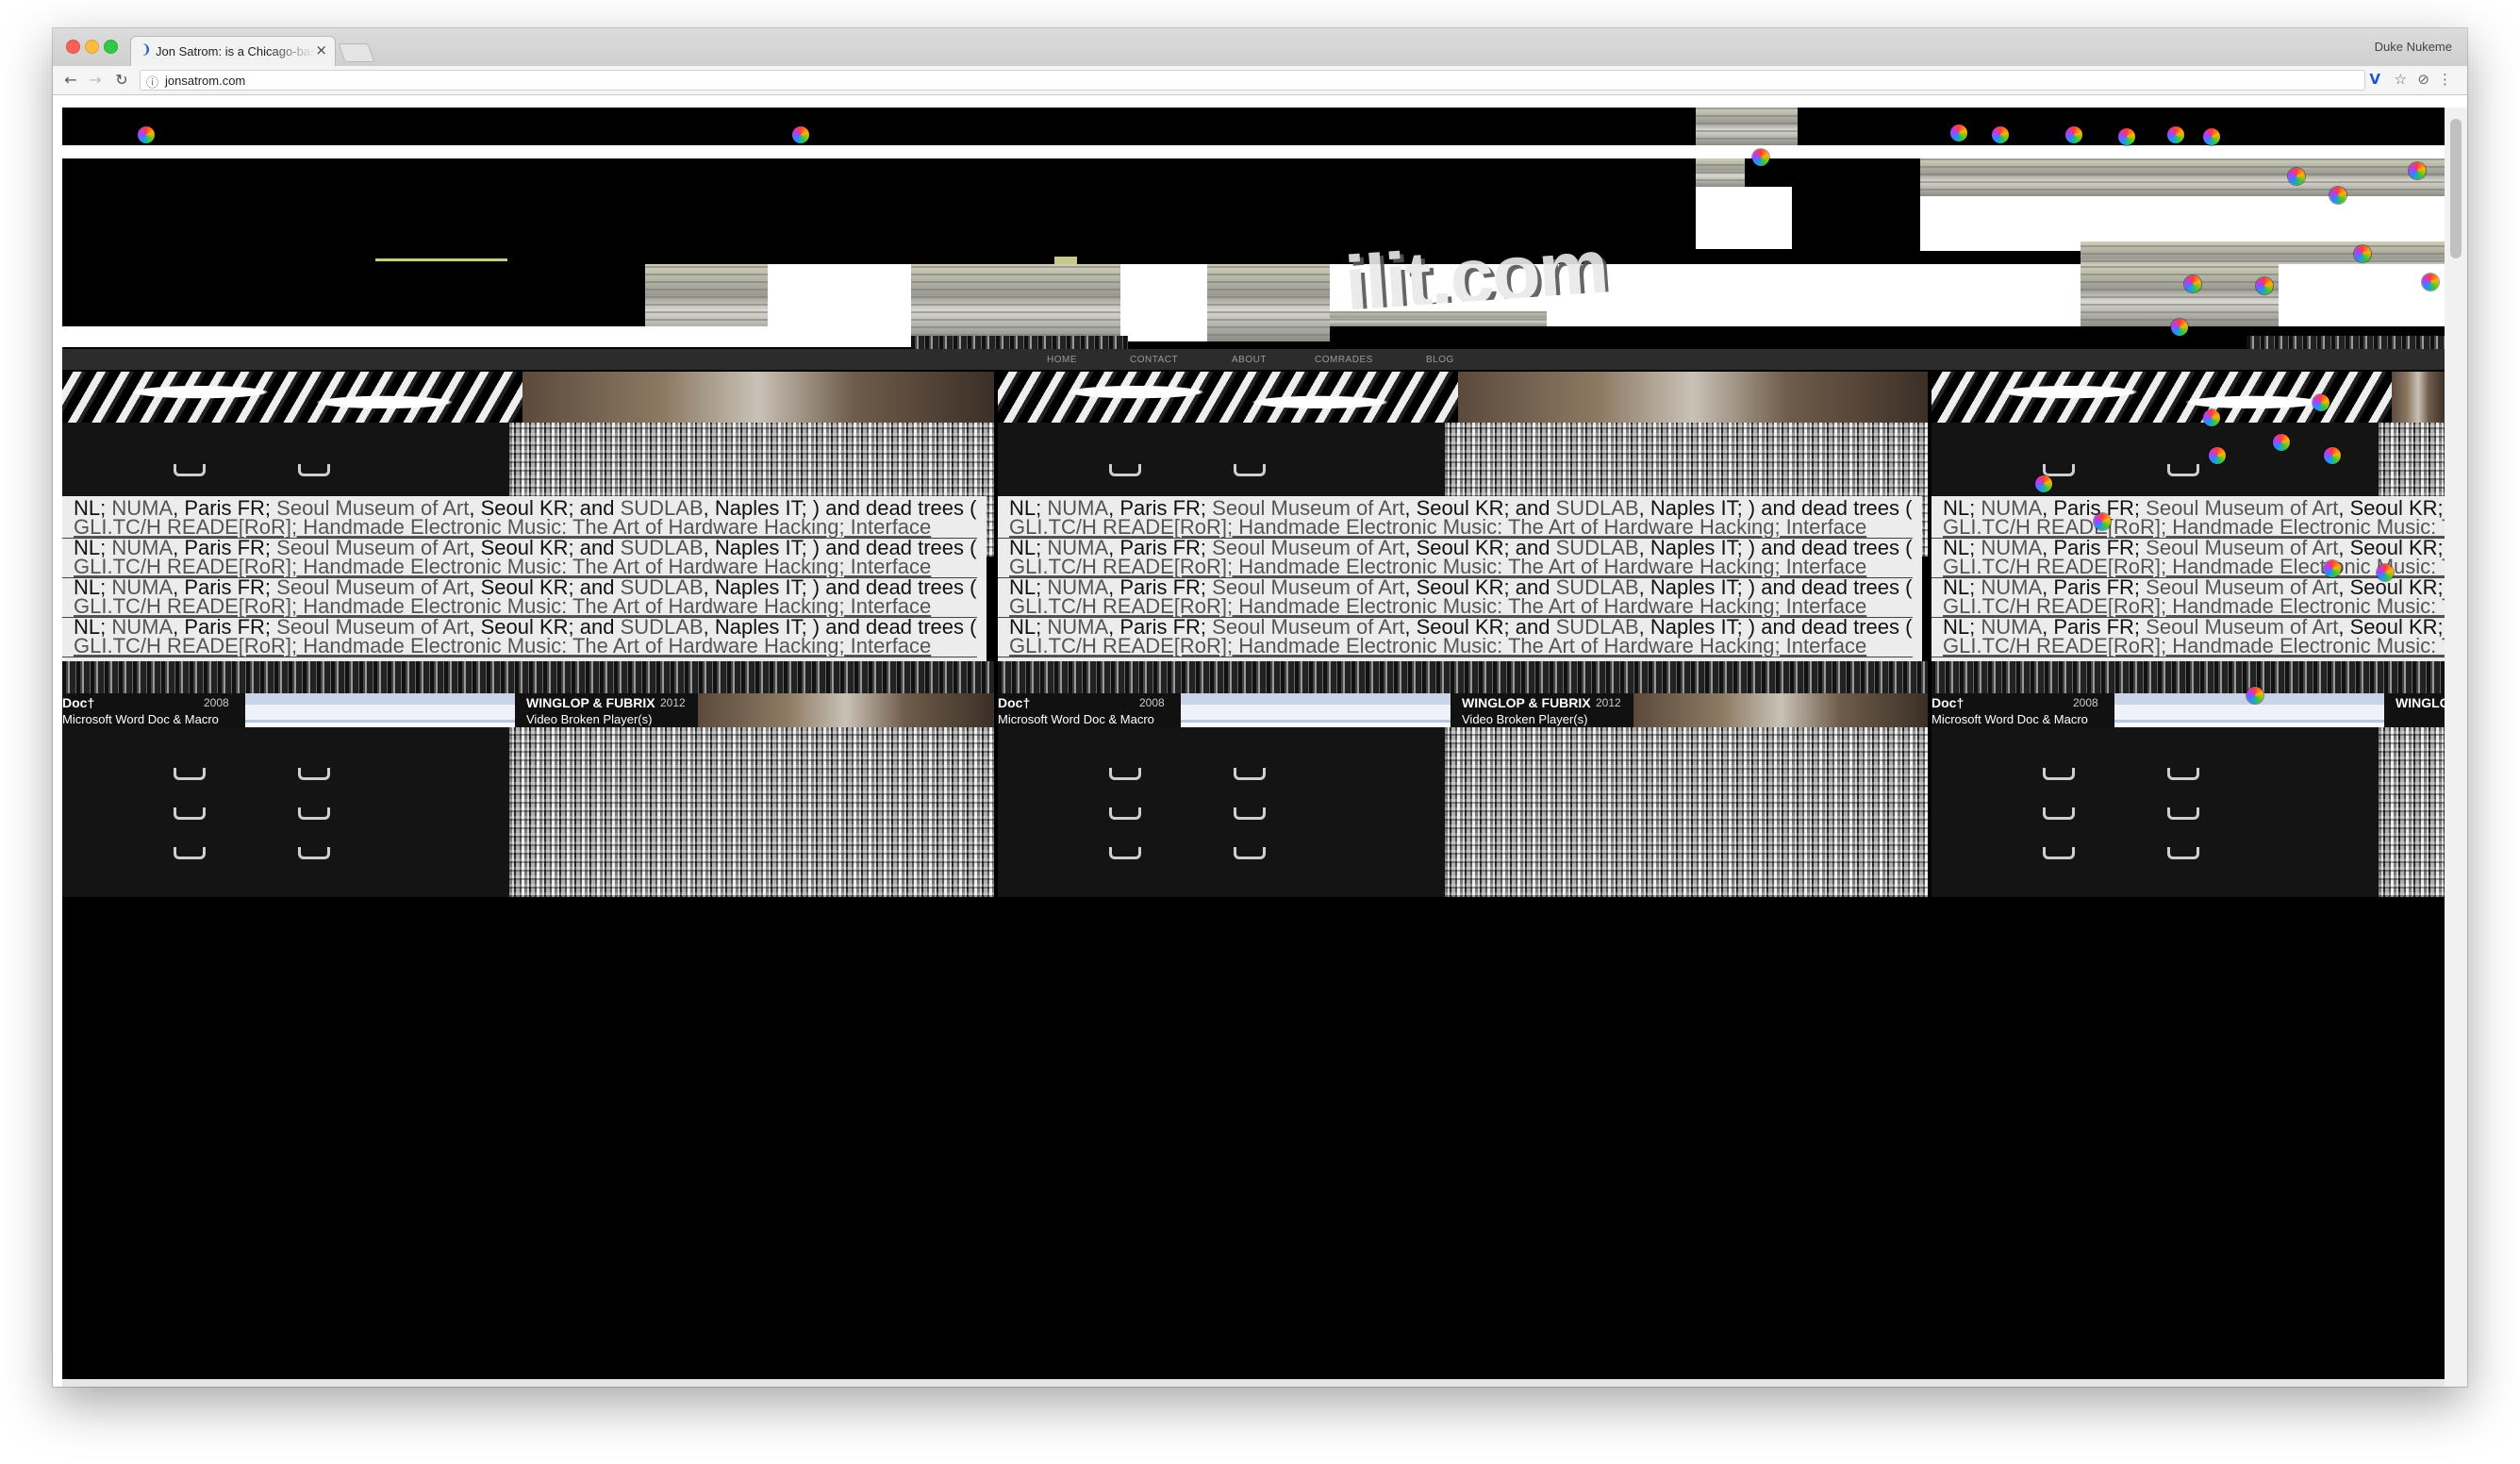  I want to click on caption-background: WINGLOP & FUBRIX, so click(2414, 710).